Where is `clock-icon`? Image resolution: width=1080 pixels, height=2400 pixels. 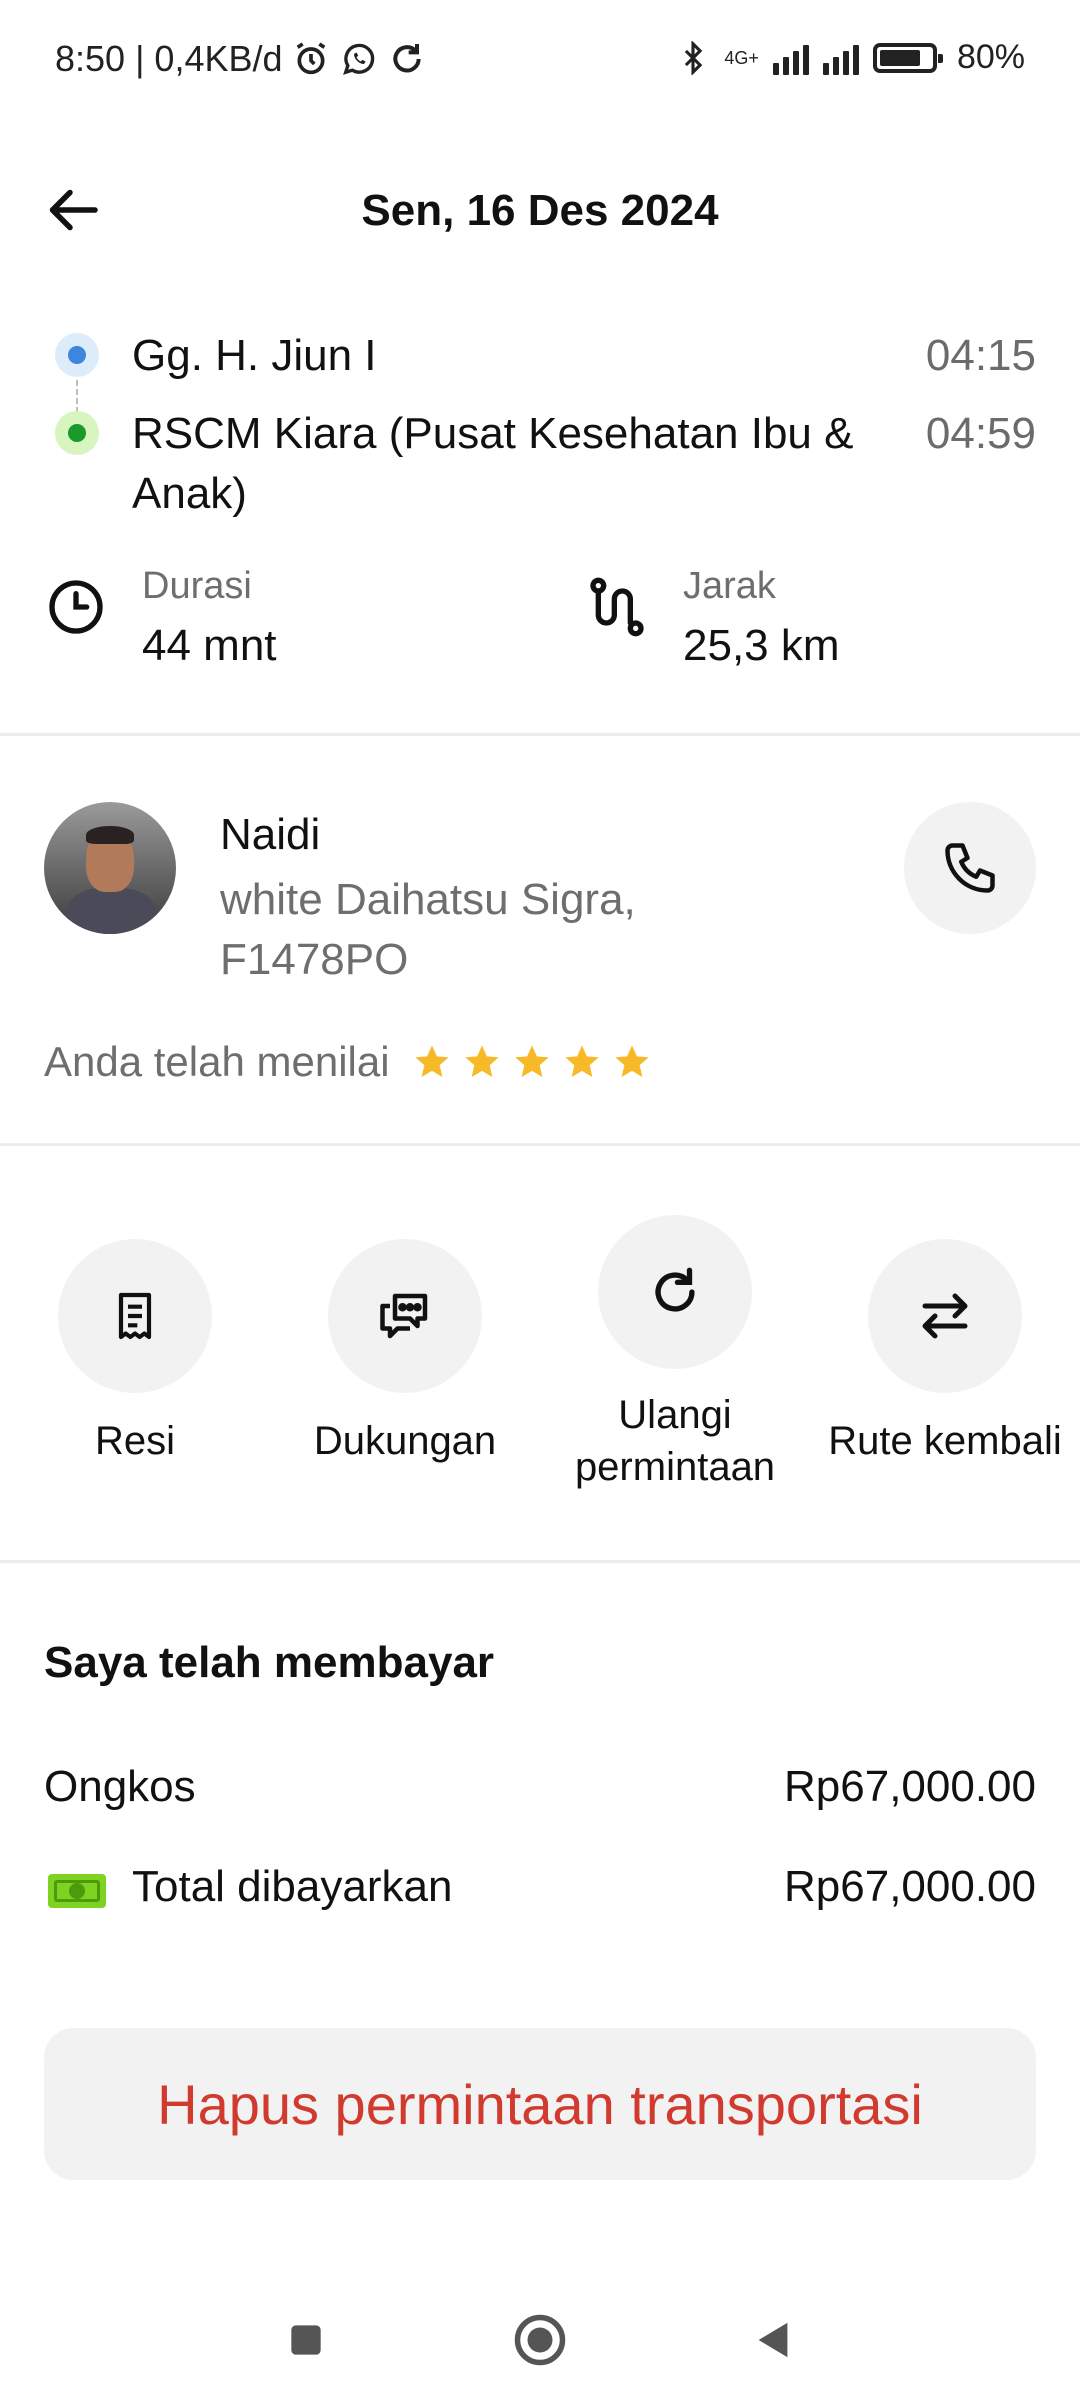 clock-icon is located at coordinates (76, 607).